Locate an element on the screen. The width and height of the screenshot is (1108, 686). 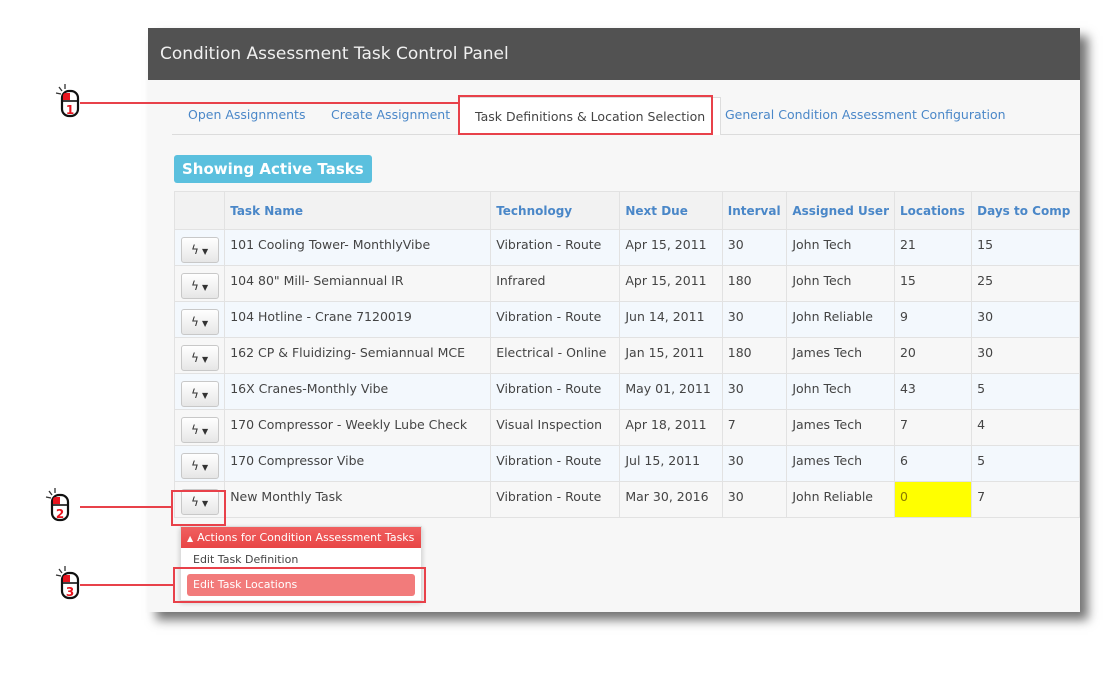
next-due-cell: Apr 18, 2011 is located at coordinates (671, 427).